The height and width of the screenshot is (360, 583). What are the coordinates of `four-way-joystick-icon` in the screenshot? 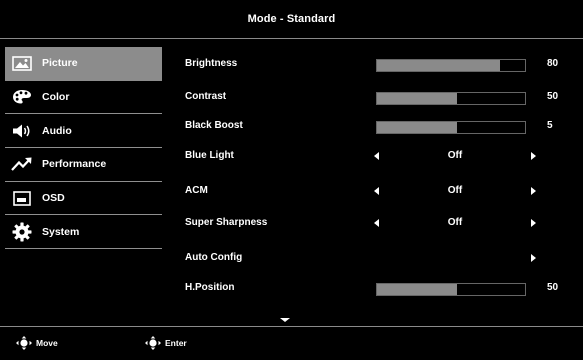 It's located at (24, 343).